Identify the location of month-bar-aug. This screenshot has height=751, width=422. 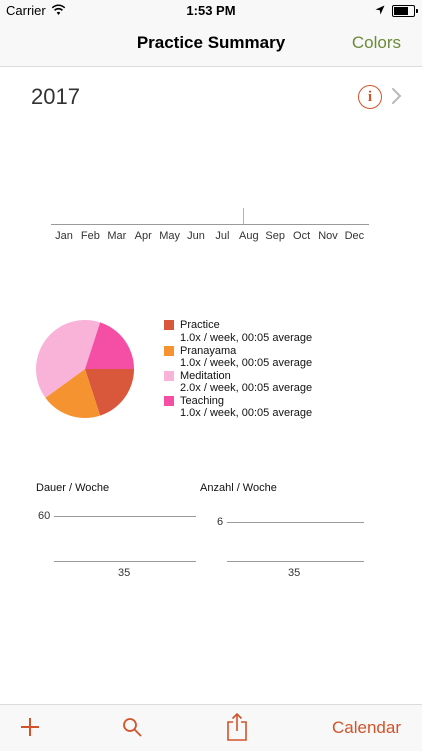
(243, 216).